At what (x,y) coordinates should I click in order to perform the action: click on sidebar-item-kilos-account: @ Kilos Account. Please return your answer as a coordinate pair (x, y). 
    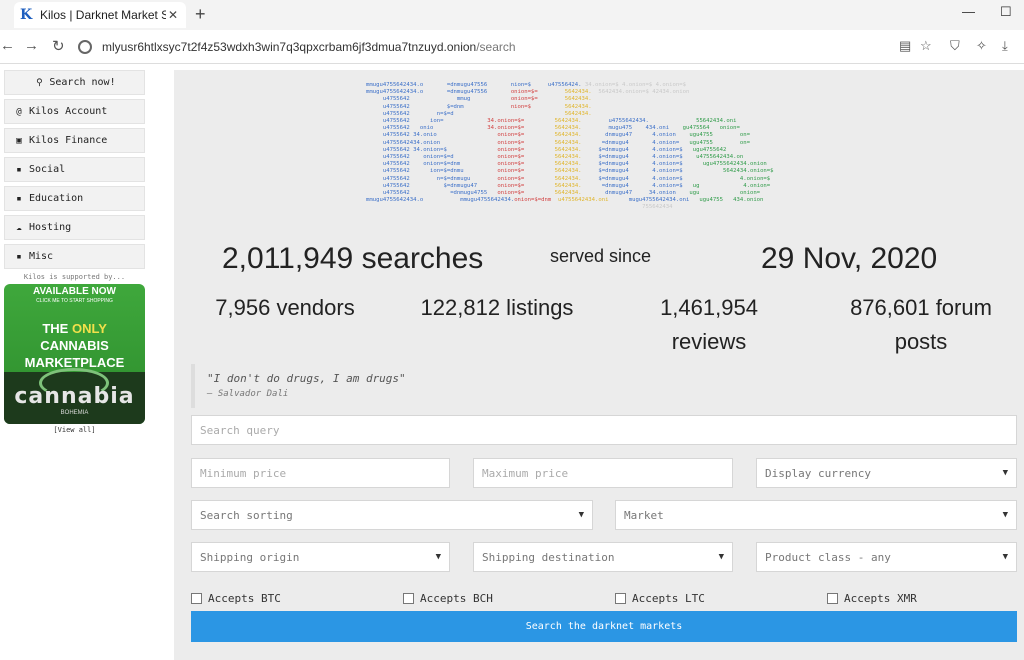
    Looking at the image, I should click on (74, 111).